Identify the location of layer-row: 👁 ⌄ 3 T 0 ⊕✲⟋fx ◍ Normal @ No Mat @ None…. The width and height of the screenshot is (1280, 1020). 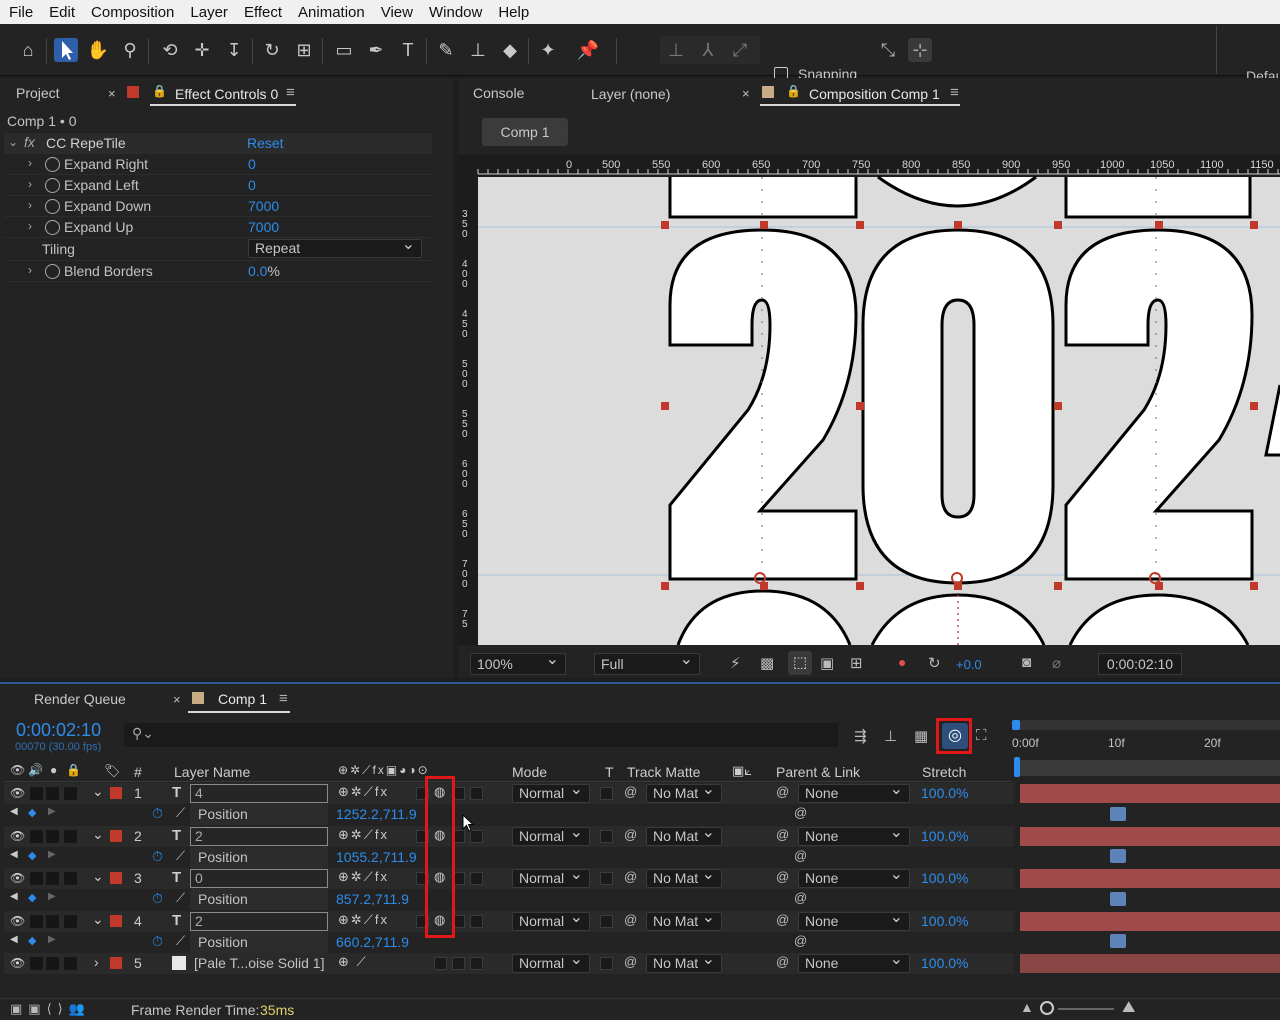
(509, 877).